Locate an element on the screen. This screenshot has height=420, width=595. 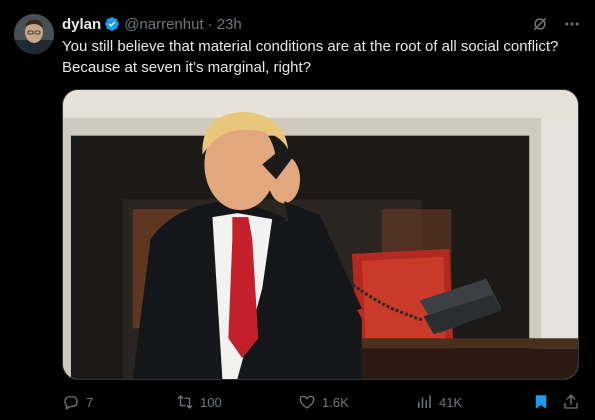
retweet-button: 100 is located at coordinates (199, 402).